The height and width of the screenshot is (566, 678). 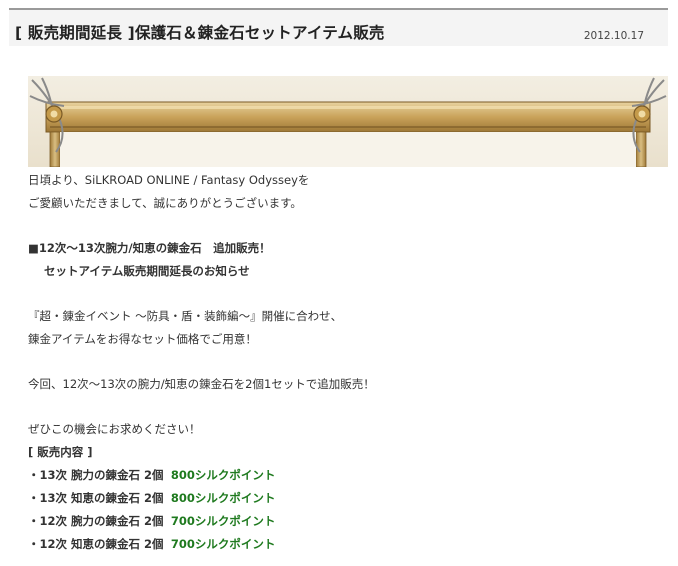 I want to click on item-name: ・13次 腕力の錬金石 2個, so click(x=96, y=475).